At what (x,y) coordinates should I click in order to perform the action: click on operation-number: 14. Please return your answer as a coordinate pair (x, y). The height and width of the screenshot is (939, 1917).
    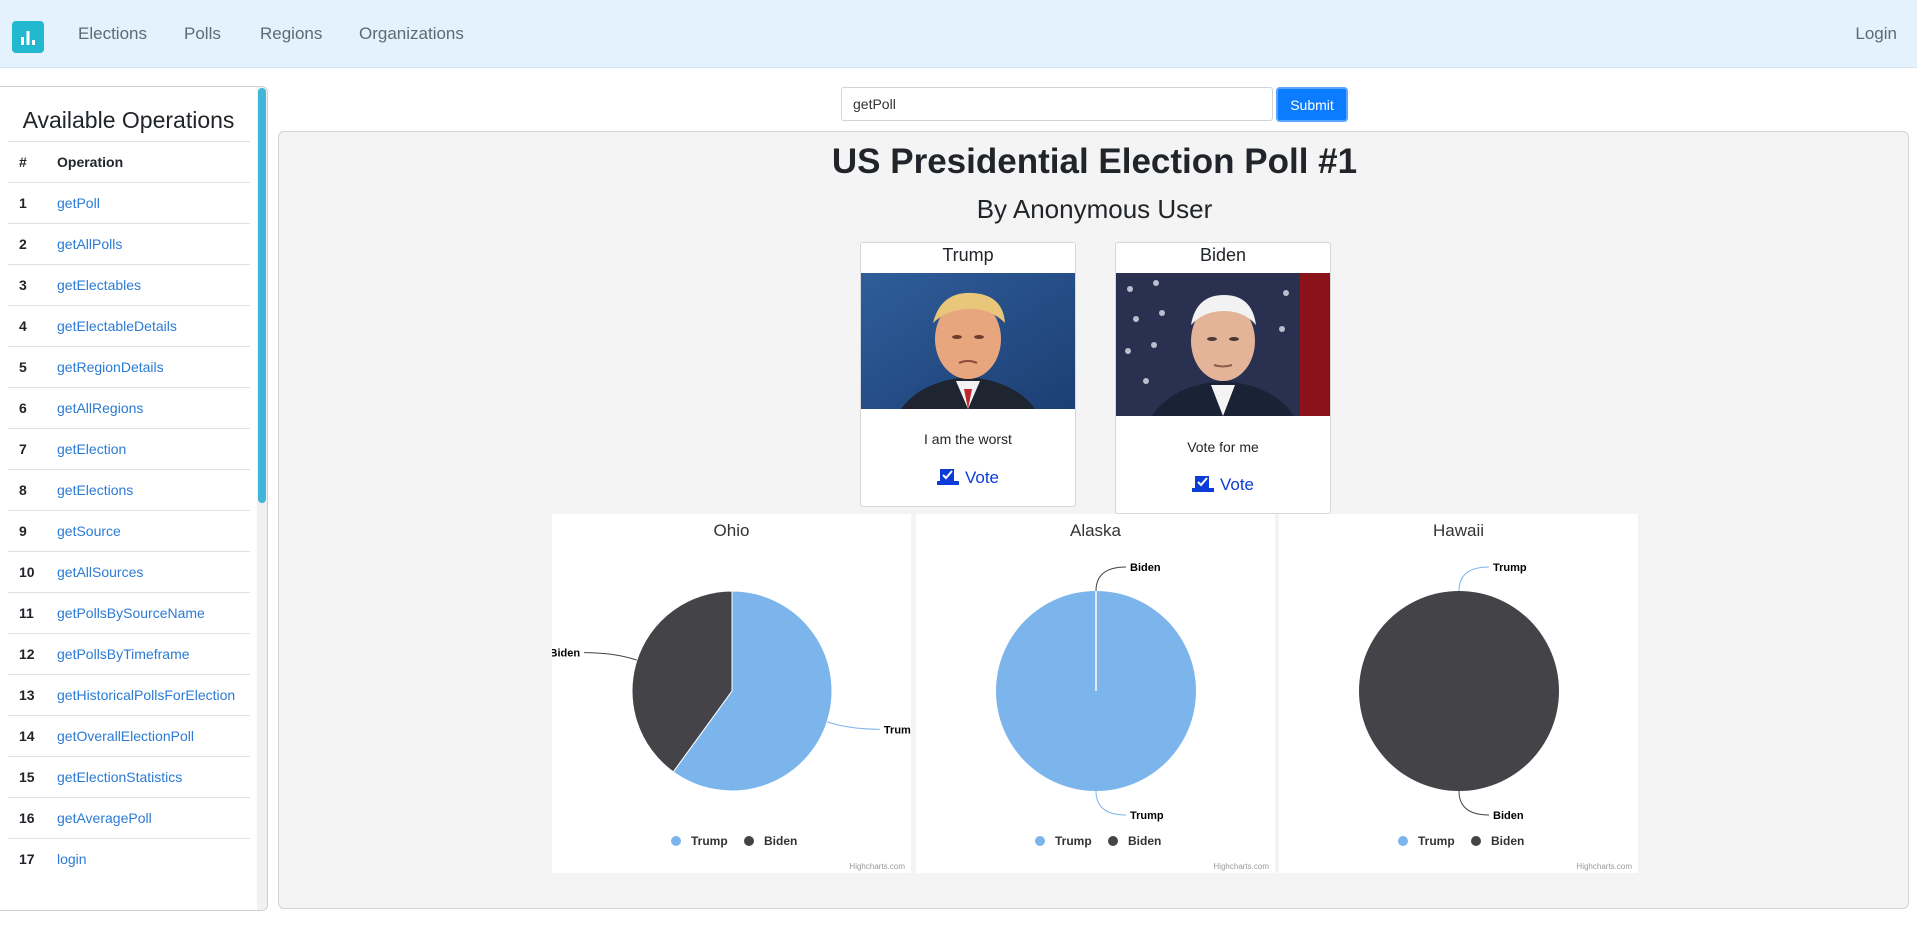
    Looking at the image, I should click on (27, 736).